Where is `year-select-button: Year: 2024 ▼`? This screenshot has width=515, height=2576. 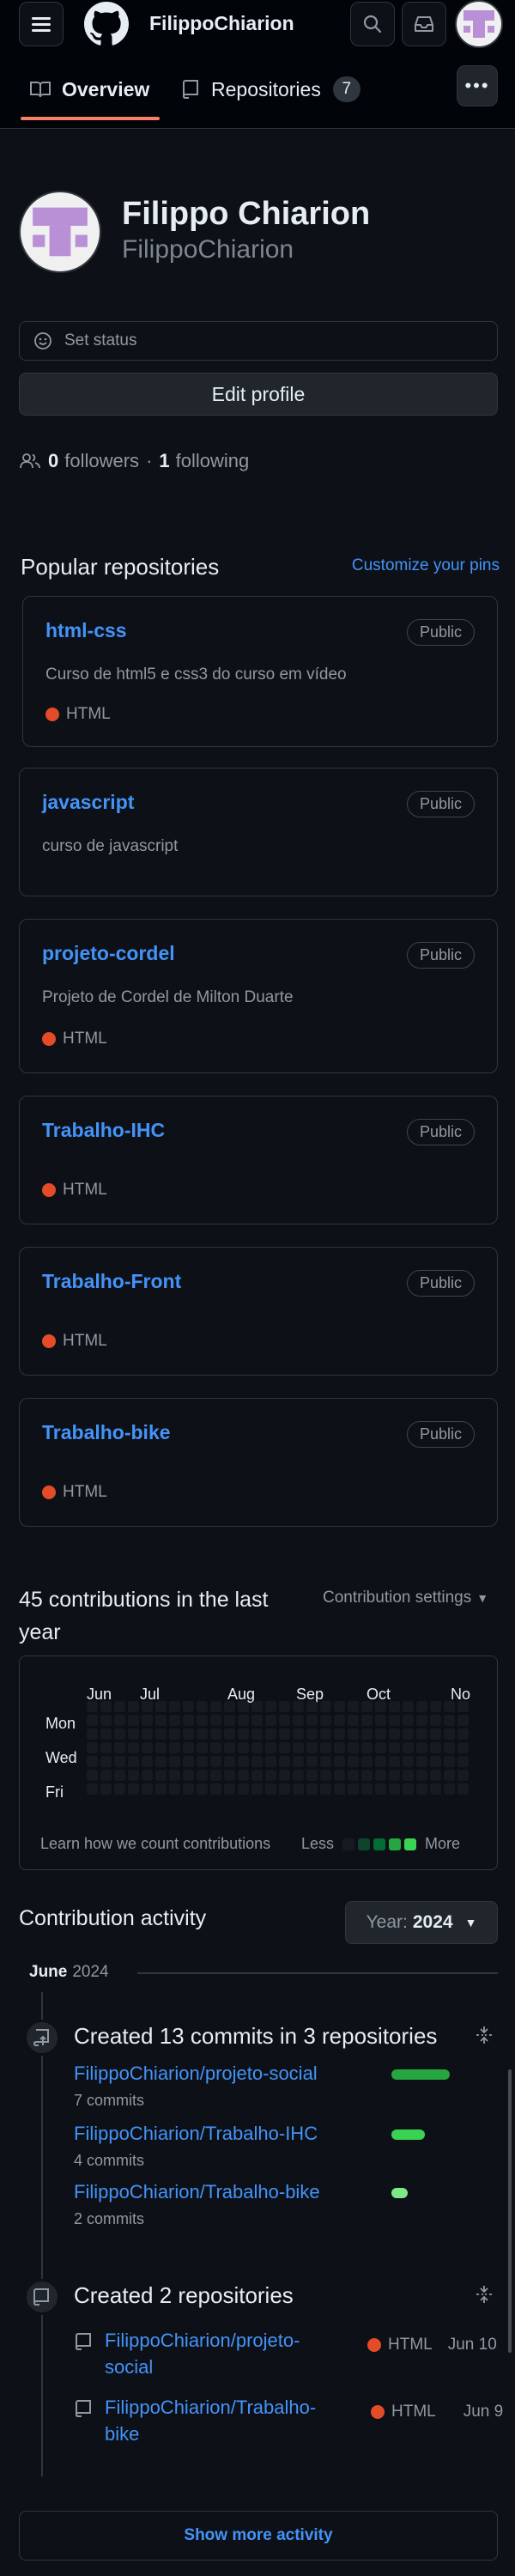 year-select-button: Year: 2024 ▼ is located at coordinates (421, 1923).